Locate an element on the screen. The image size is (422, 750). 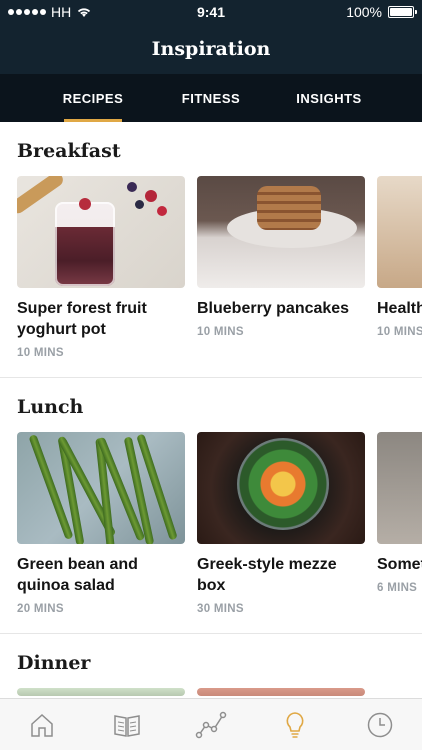
category-tabs: RECIPES FITNESS INSIGHTS is located at coordinates (211, 98).